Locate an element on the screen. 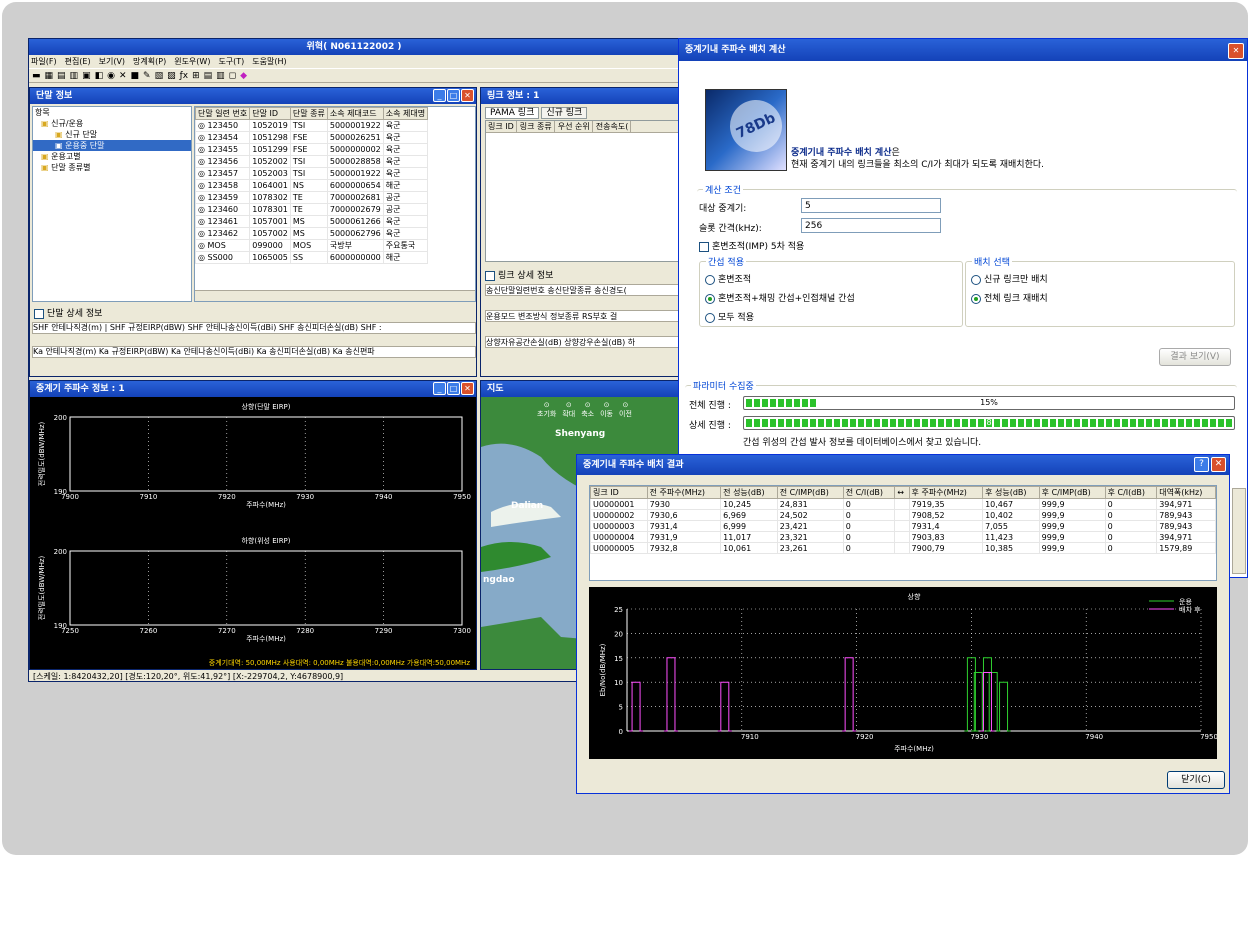  column-header: 단말 일련 번호 is located at coordinates (223, 113).